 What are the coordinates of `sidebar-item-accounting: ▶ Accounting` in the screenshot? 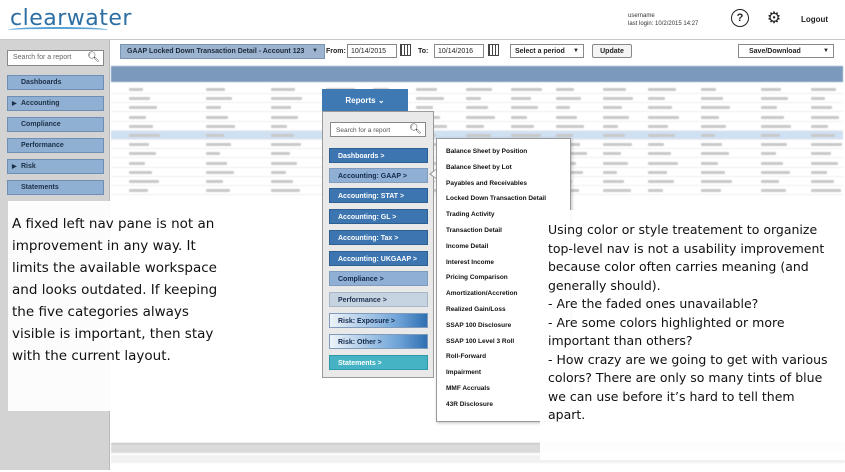 It's located at (55, 103).